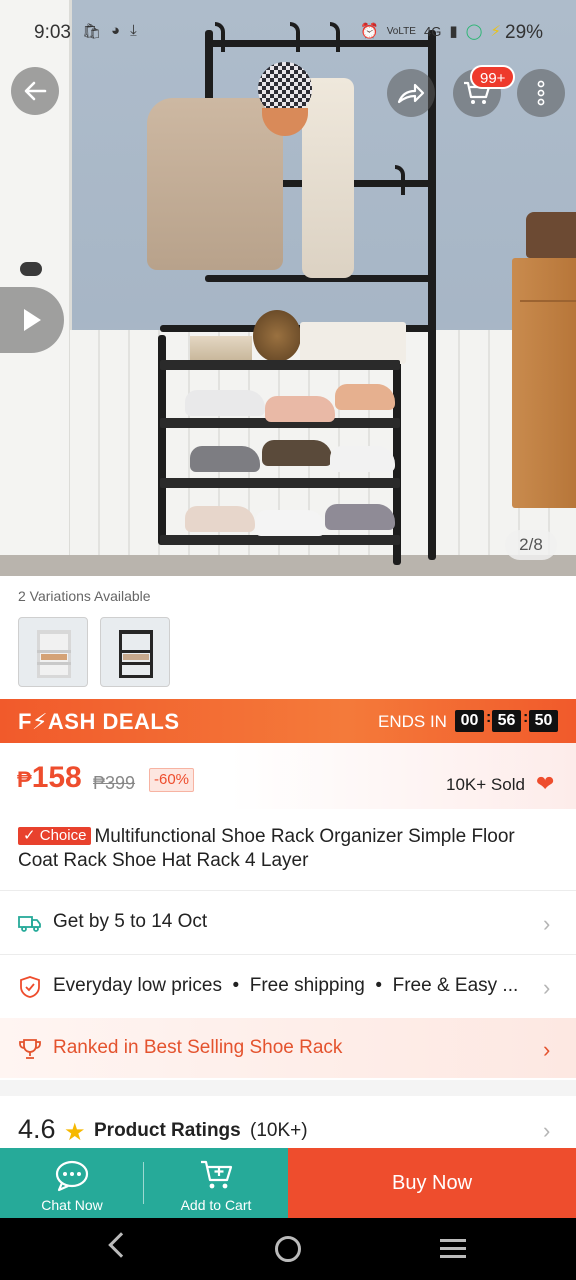 The width and height of the screenshot is (576, 1280). What do you see at coordinates (432, 1183) in the screenshot?
I see `buy-now-button: Buy Now` at bounding box center [432, 1183].